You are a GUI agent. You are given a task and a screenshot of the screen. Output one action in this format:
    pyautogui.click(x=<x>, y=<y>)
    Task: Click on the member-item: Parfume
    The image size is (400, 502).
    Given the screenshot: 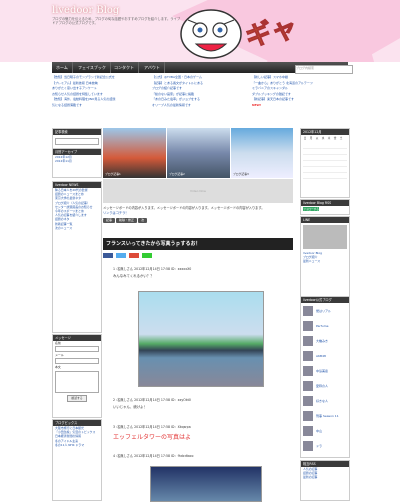 What is the action you would take?
    pyautogui.click(x=325, y=326)
    